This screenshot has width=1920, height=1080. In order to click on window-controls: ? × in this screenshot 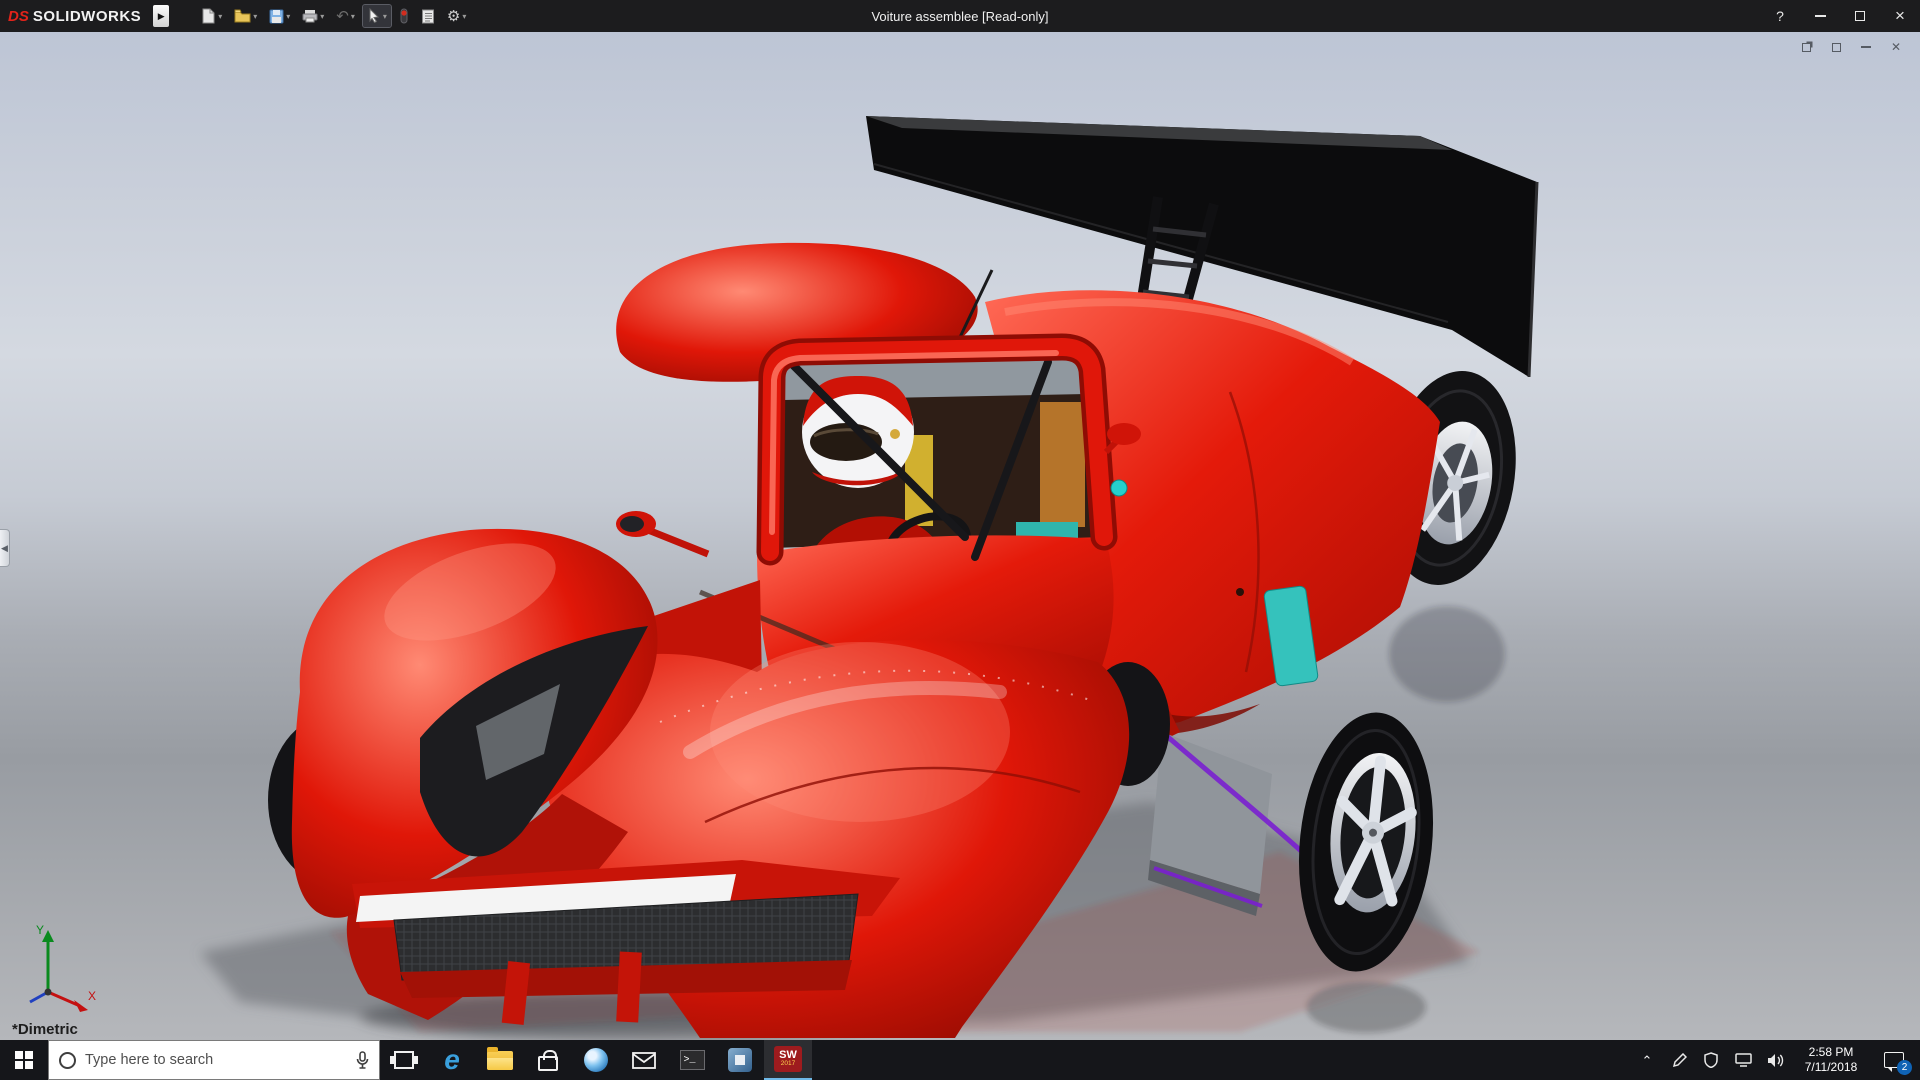, I will do `click(1840, 16)`.